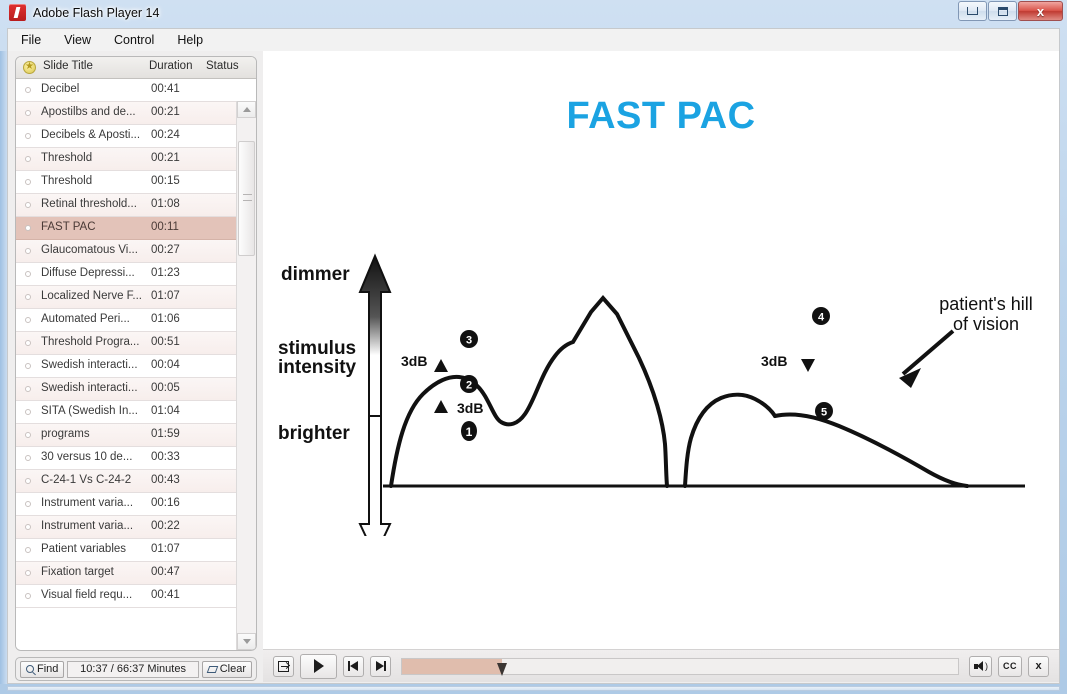 Image resolution: width=1067 pixels, height=694 pixels. I want to click on slide-list-item: Threshold Progra... 00:51, so click(127, 343).